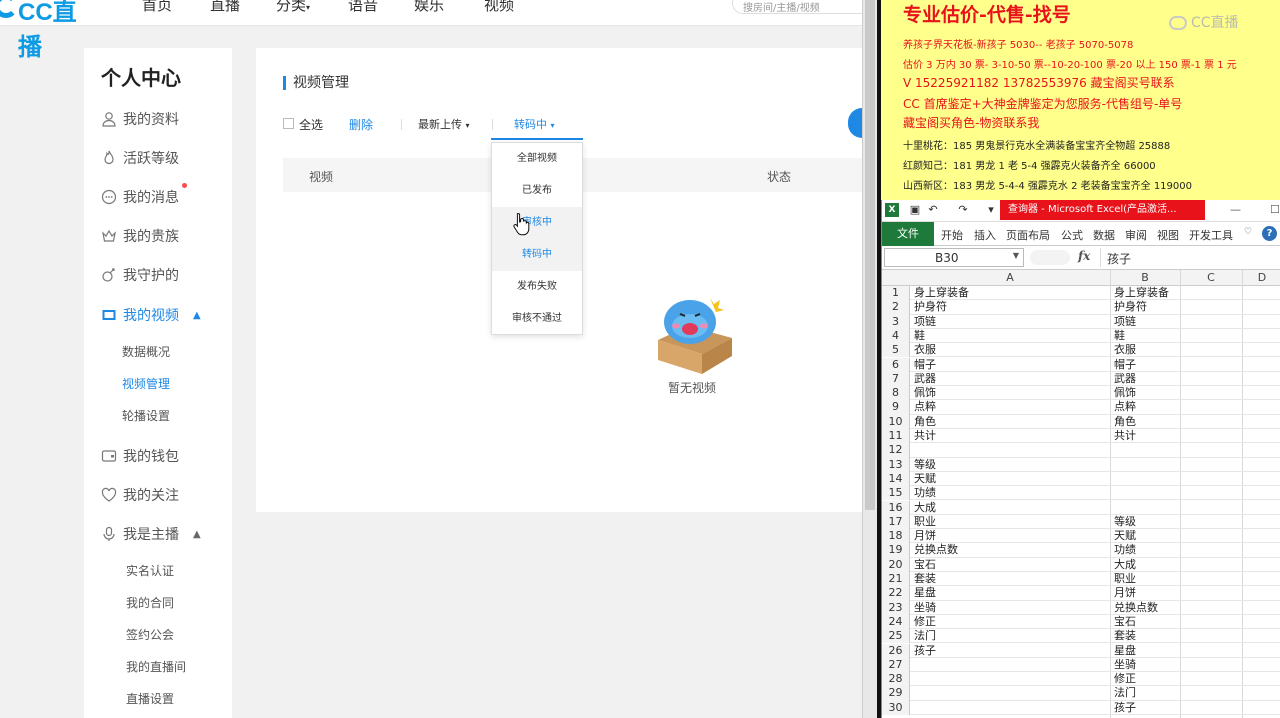 The width and height of the screenshot is (1280, 718). Describe the element at coordinates (1136, 235) in the screenshot. I see `tab-review: 审阅` at that location.